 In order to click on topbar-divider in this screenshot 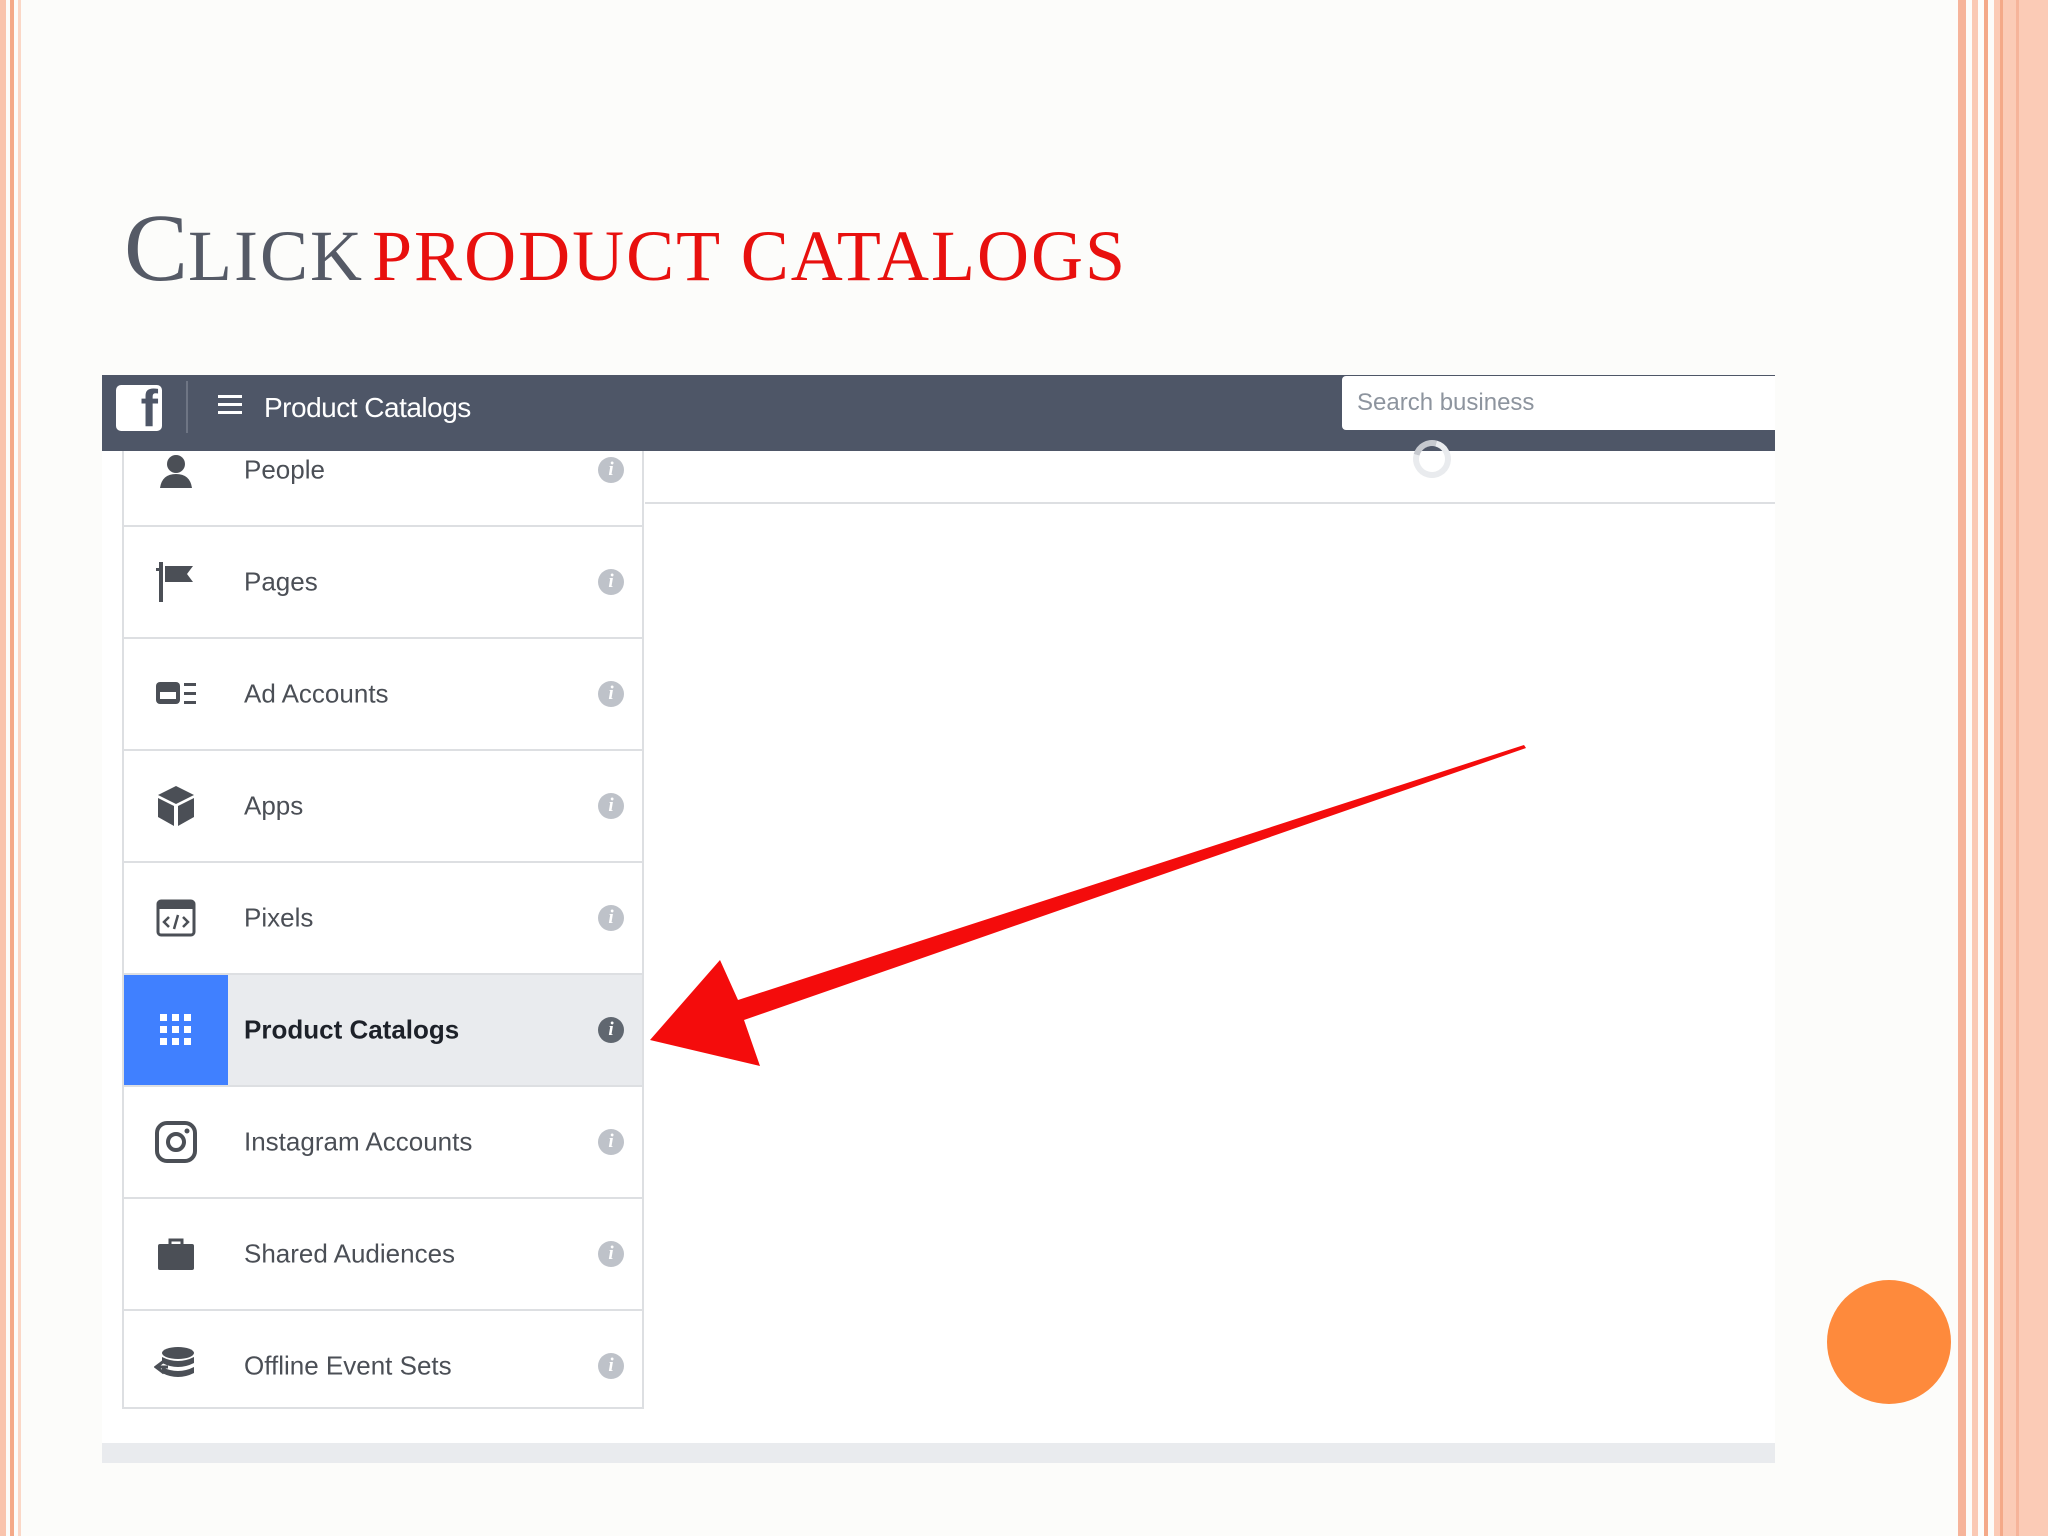, I will do `click(187, 407)`.